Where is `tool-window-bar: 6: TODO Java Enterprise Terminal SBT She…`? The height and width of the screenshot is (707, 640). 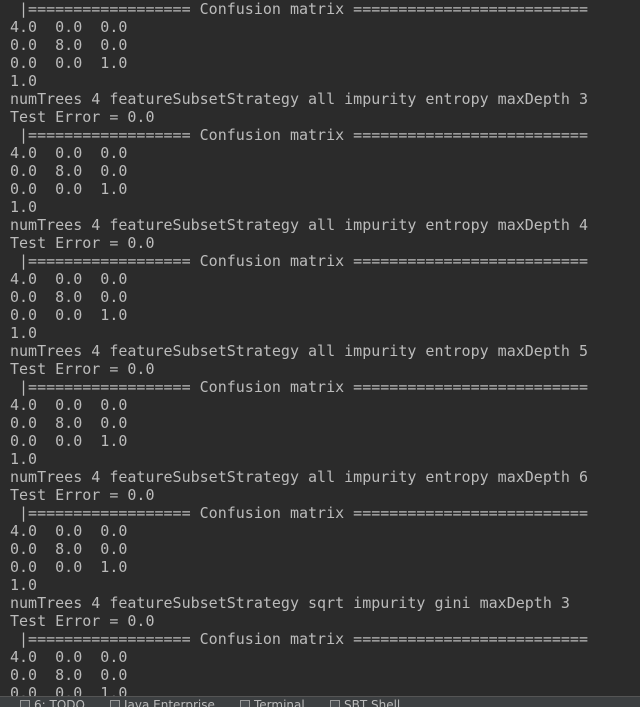
tool-window-bar: 6: TODO Java Enterprise Terminal SBT She… is located at coordinates (320, 701).